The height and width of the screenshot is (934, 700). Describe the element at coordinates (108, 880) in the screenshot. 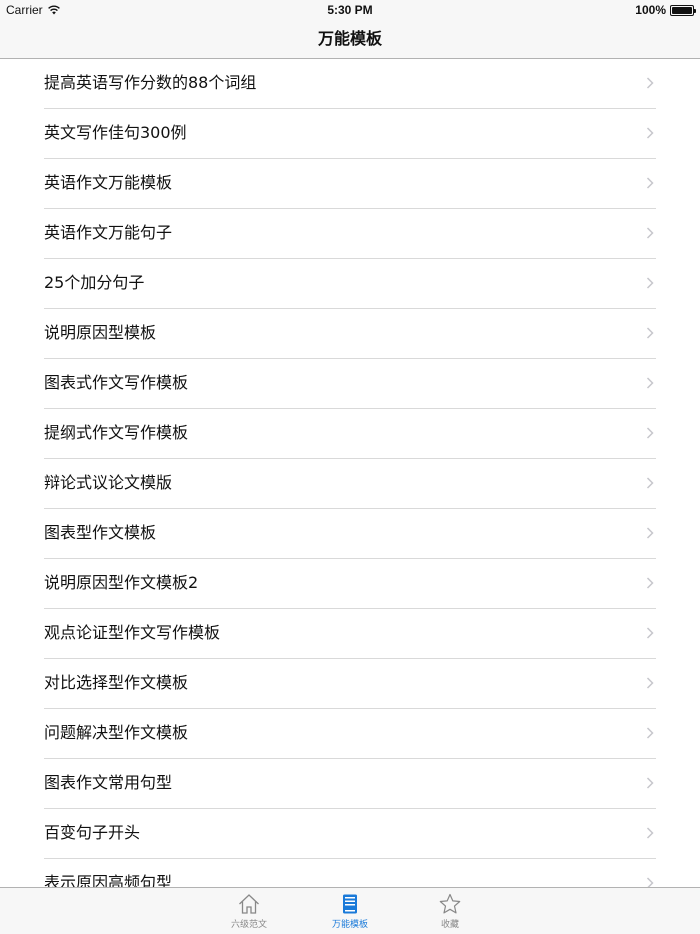

I see `list-item-label: 表示原因高频句型` at that location.